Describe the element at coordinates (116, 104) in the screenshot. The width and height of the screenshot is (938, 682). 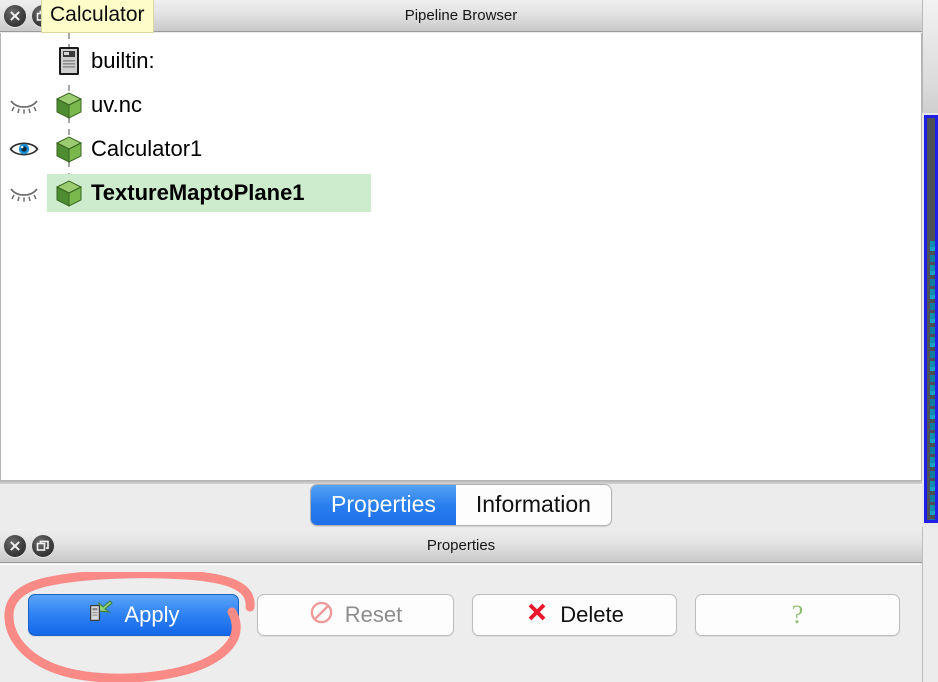
I see `pipeline-item-label: uv.nc` at that location.